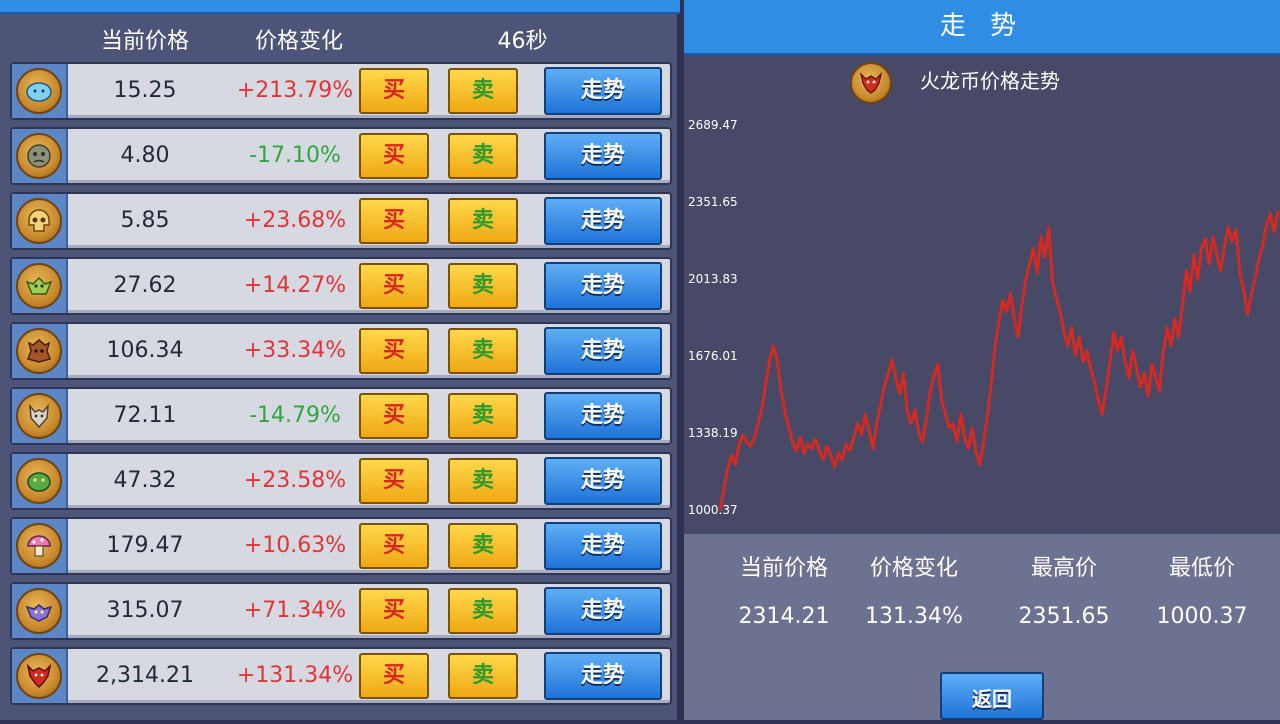 The height and width of the screenshot is (724, 1280). Describe the element at coordinates (295, 155) in the screenshot. I see `coin-change: -17.10%` at that location.